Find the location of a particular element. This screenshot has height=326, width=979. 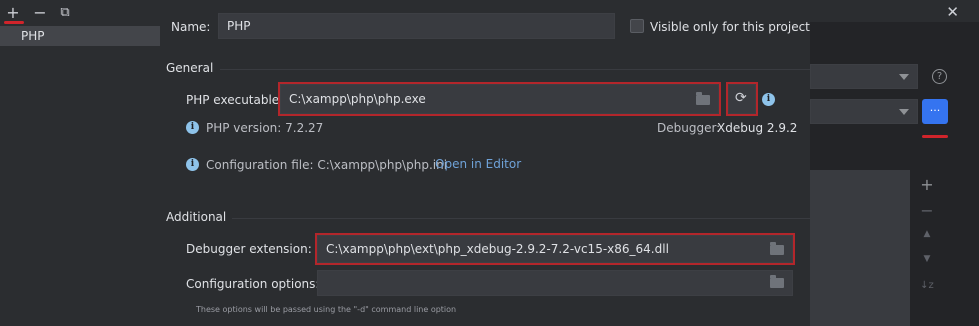

php-executable-field: C:\xampp\php\php.exe is located at coordinates (499, 99).